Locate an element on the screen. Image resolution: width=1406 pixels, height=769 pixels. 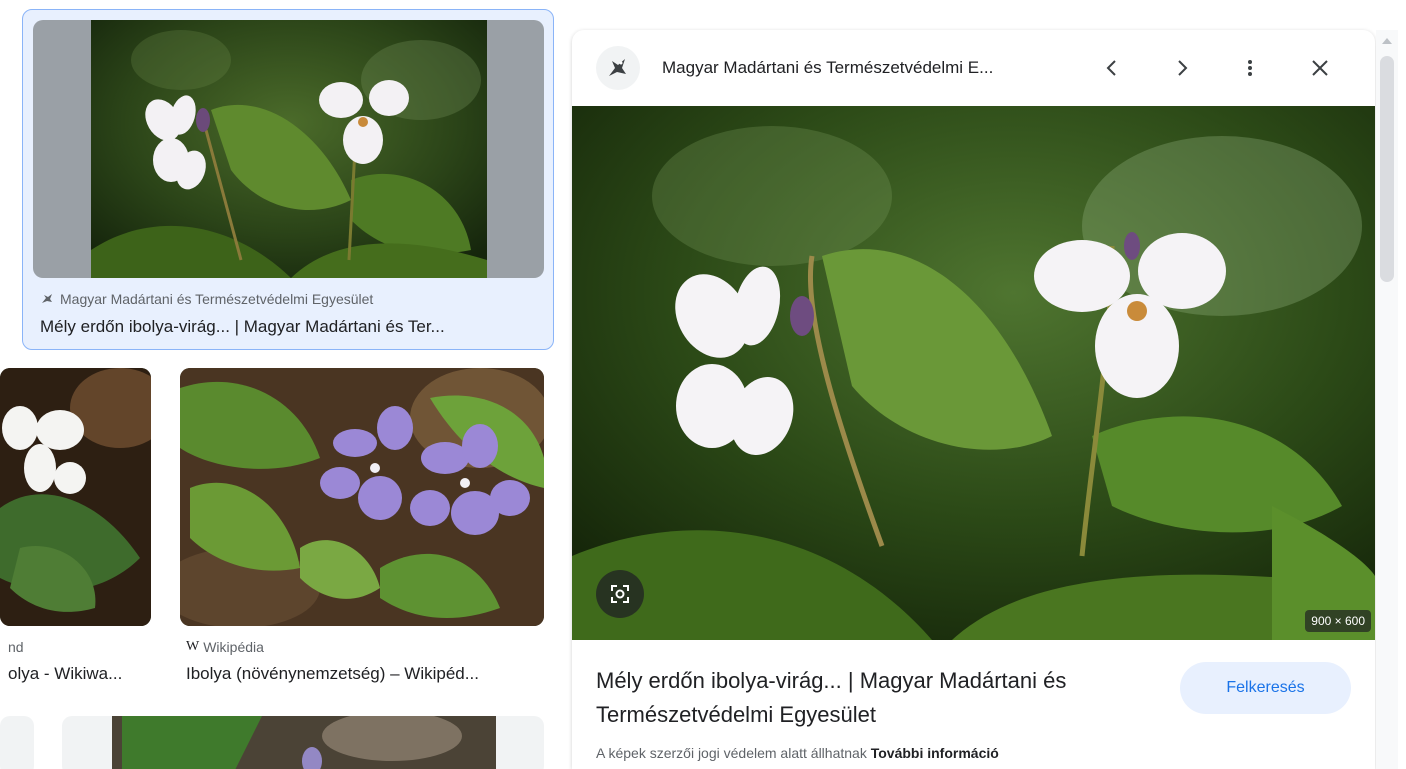
result-source-1: nd is located at coordinates (16, 647).